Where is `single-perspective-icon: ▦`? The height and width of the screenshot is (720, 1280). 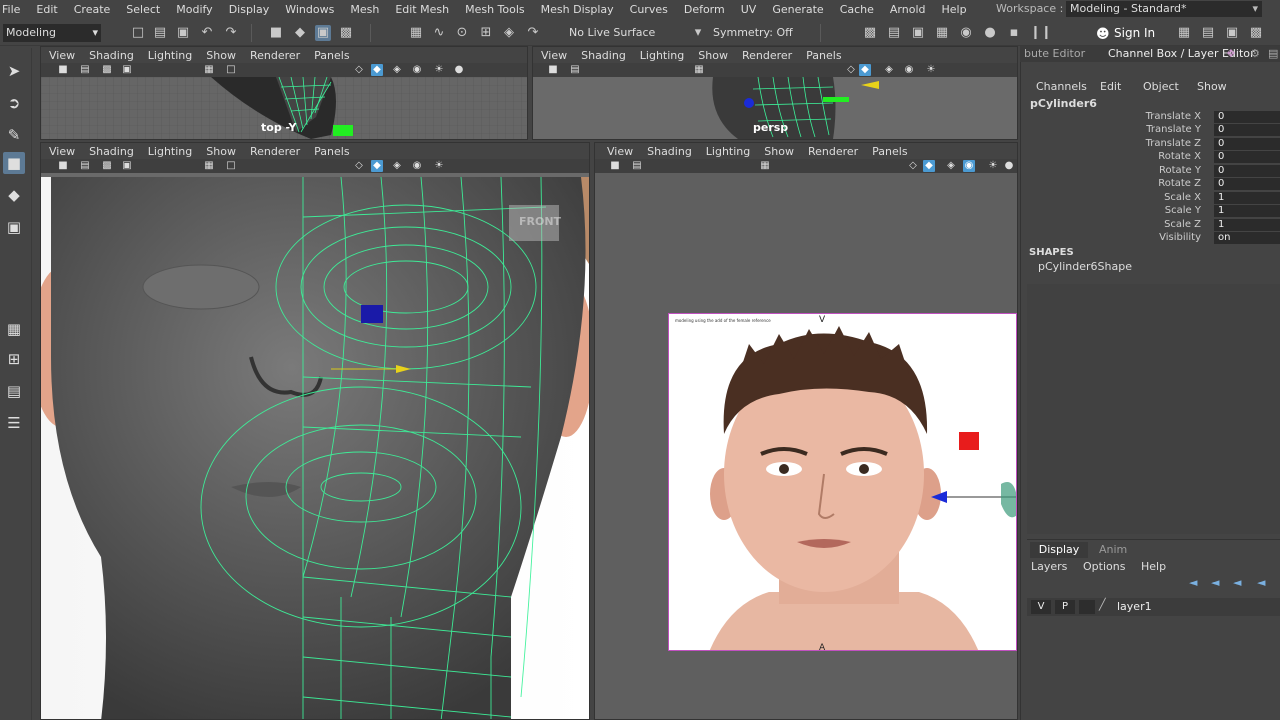
single-perspective-icon: ▦ is located at coordinates (14, 329).